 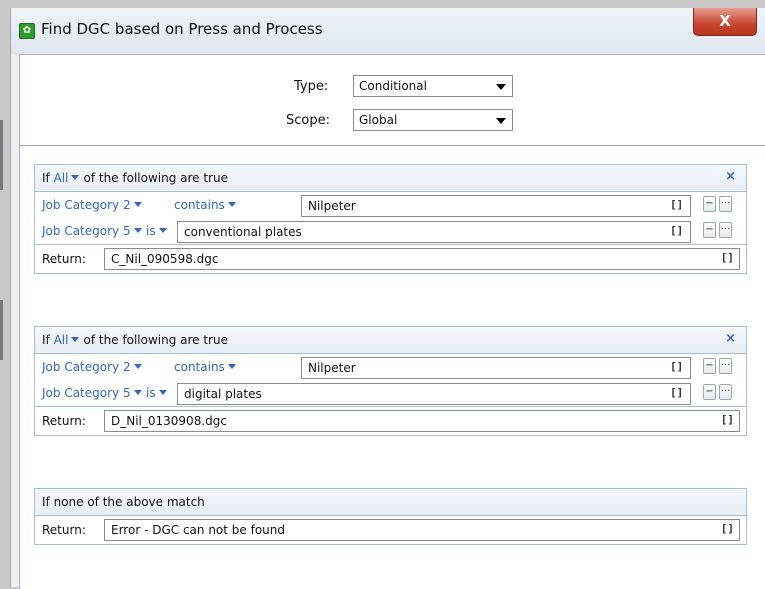 I want to click on scope-dropdown: Global, so click(x=433, y=120).